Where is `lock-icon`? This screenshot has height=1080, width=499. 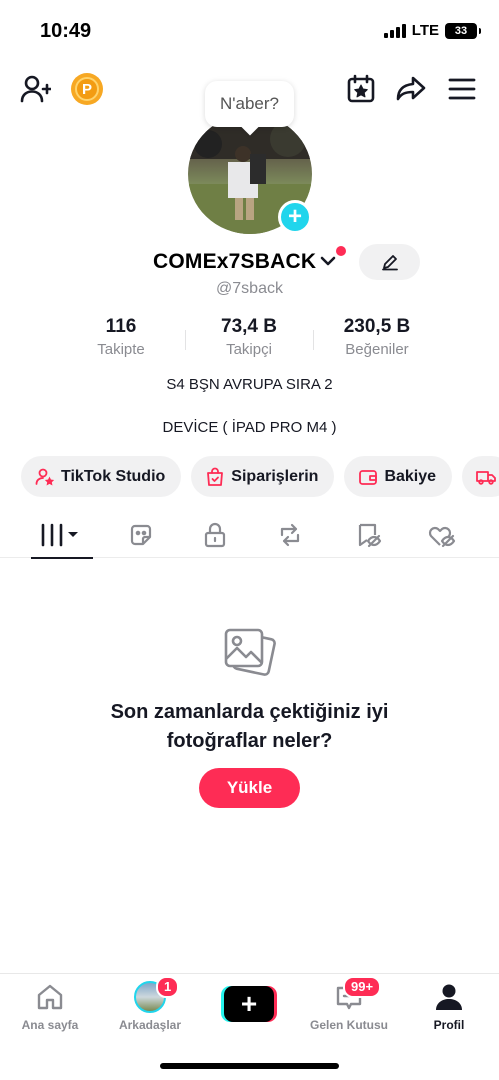
lock-icon is located at coordinates (215, 535).